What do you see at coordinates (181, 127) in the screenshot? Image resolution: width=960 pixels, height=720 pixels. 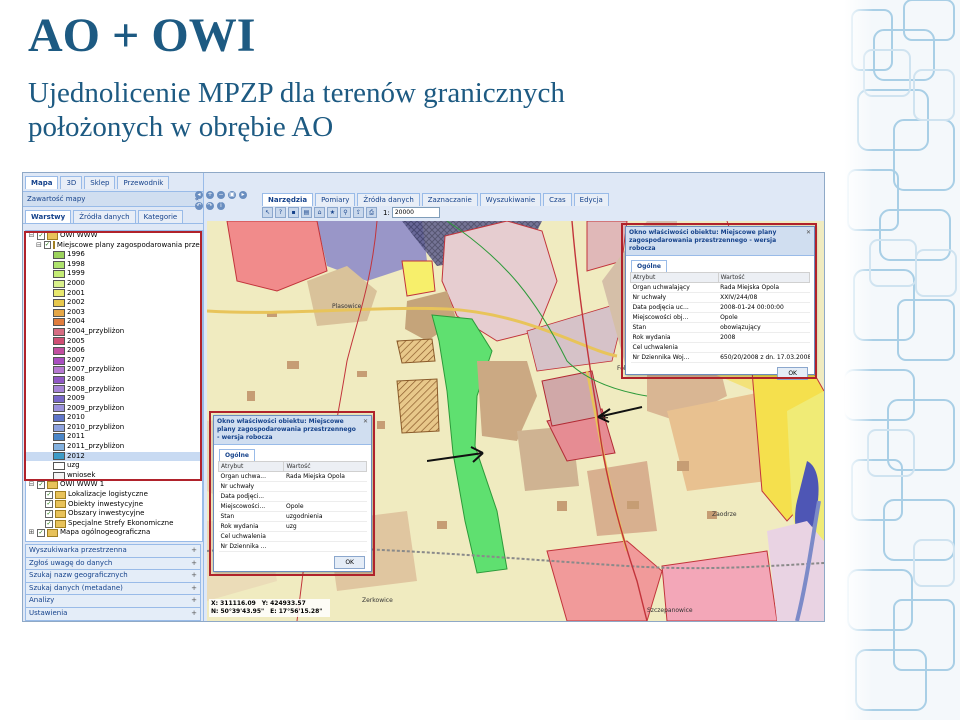 I see `slide-subtitle-line2: położonych w obrębie AO` at bounding box center [181, 127].